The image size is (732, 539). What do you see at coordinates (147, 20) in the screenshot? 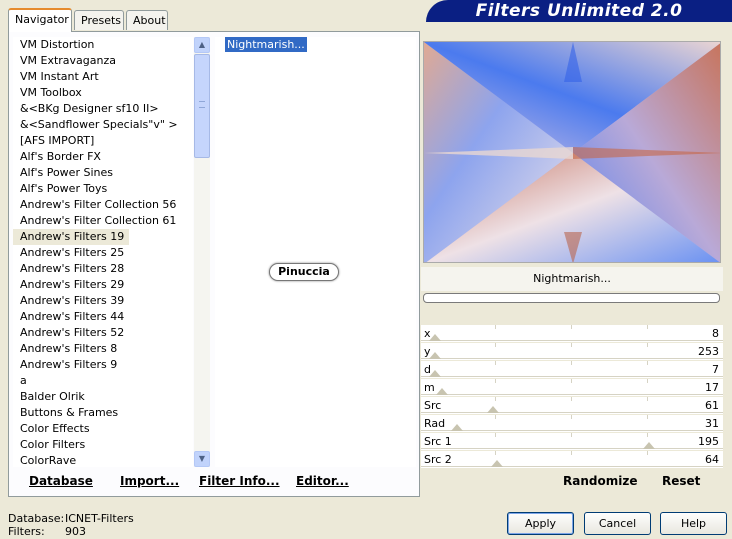
I see `tab-about: About` at bounding box center [147, 20].